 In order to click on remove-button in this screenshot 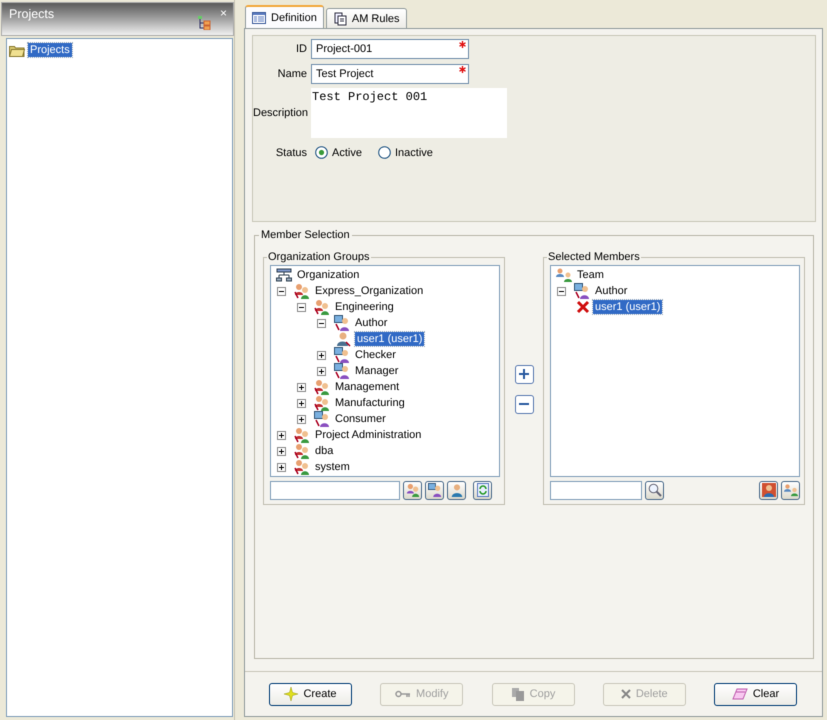, I will do `click(524, 404)`.